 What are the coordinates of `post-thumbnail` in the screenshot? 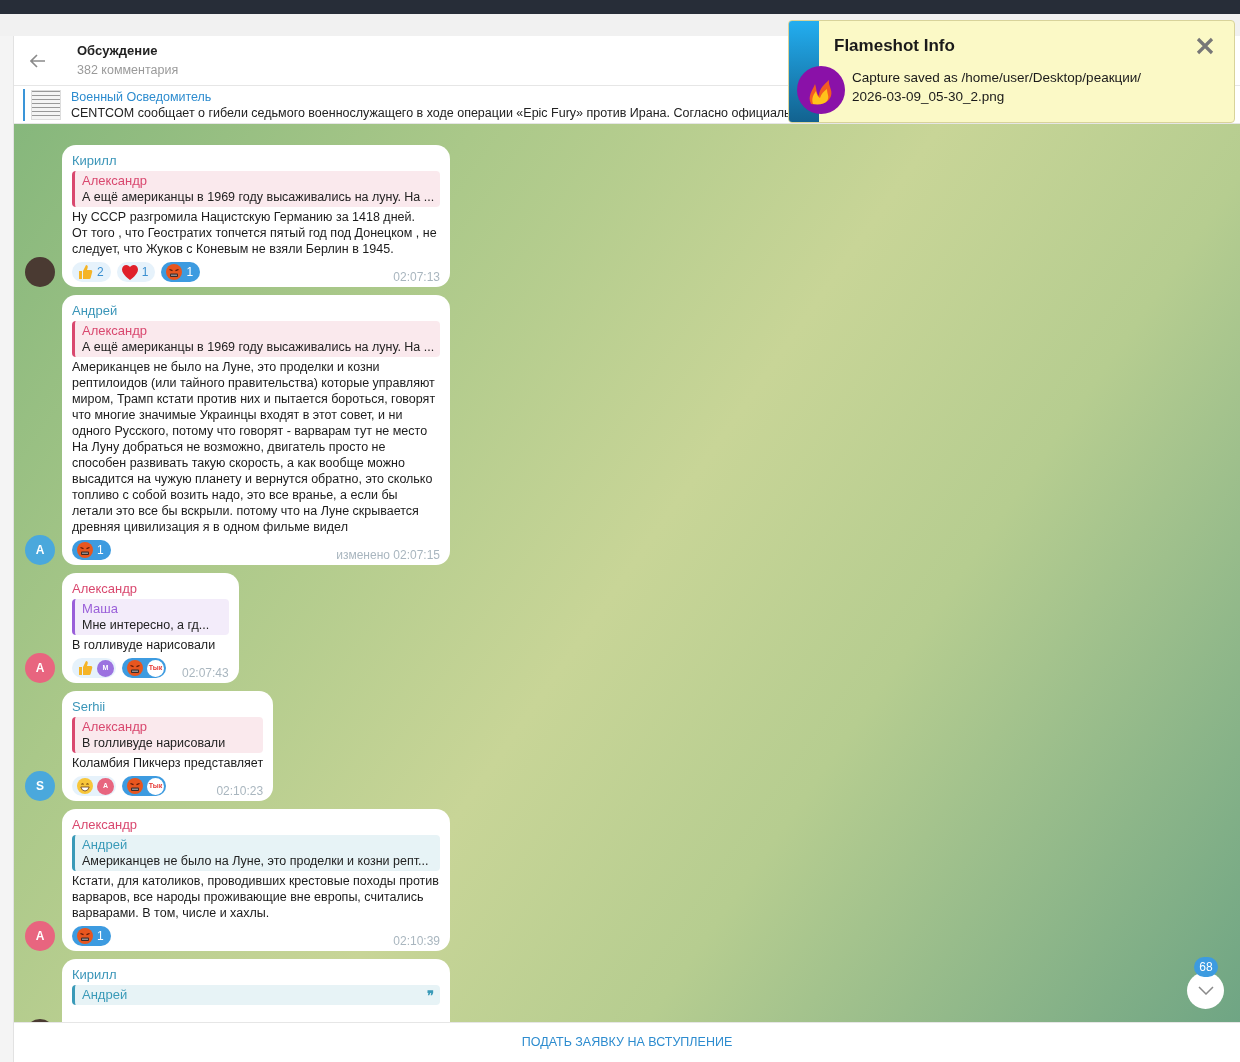 It's located at (46, 104).